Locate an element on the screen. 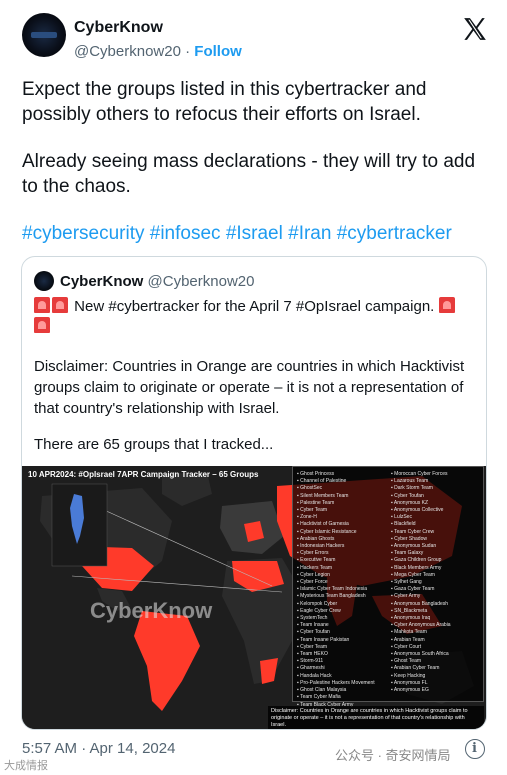 This screenshot has height=775, width=507. legend-group-item: ▪ Mega Cyber Team is located at coordinates (413, 574).